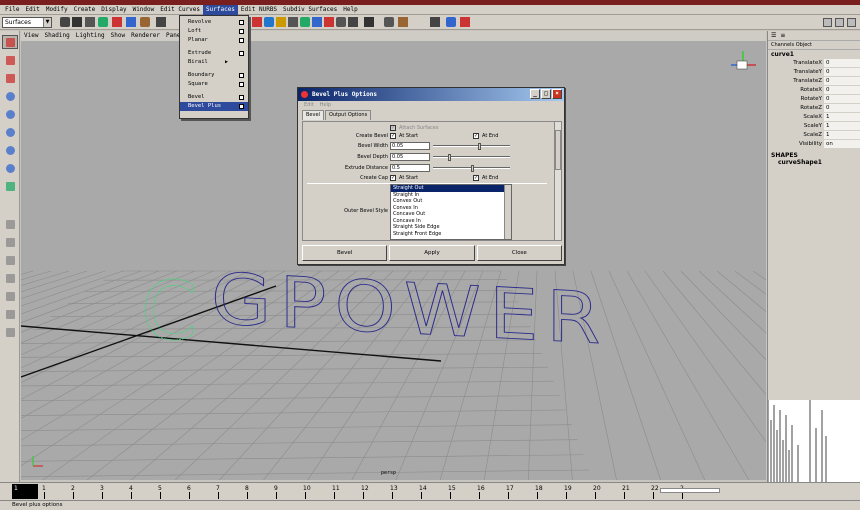  What do you see at coordinates (118, 36) in the screenshot?
I see `panel-menu-show: Show` at bounding box center [118, 36].